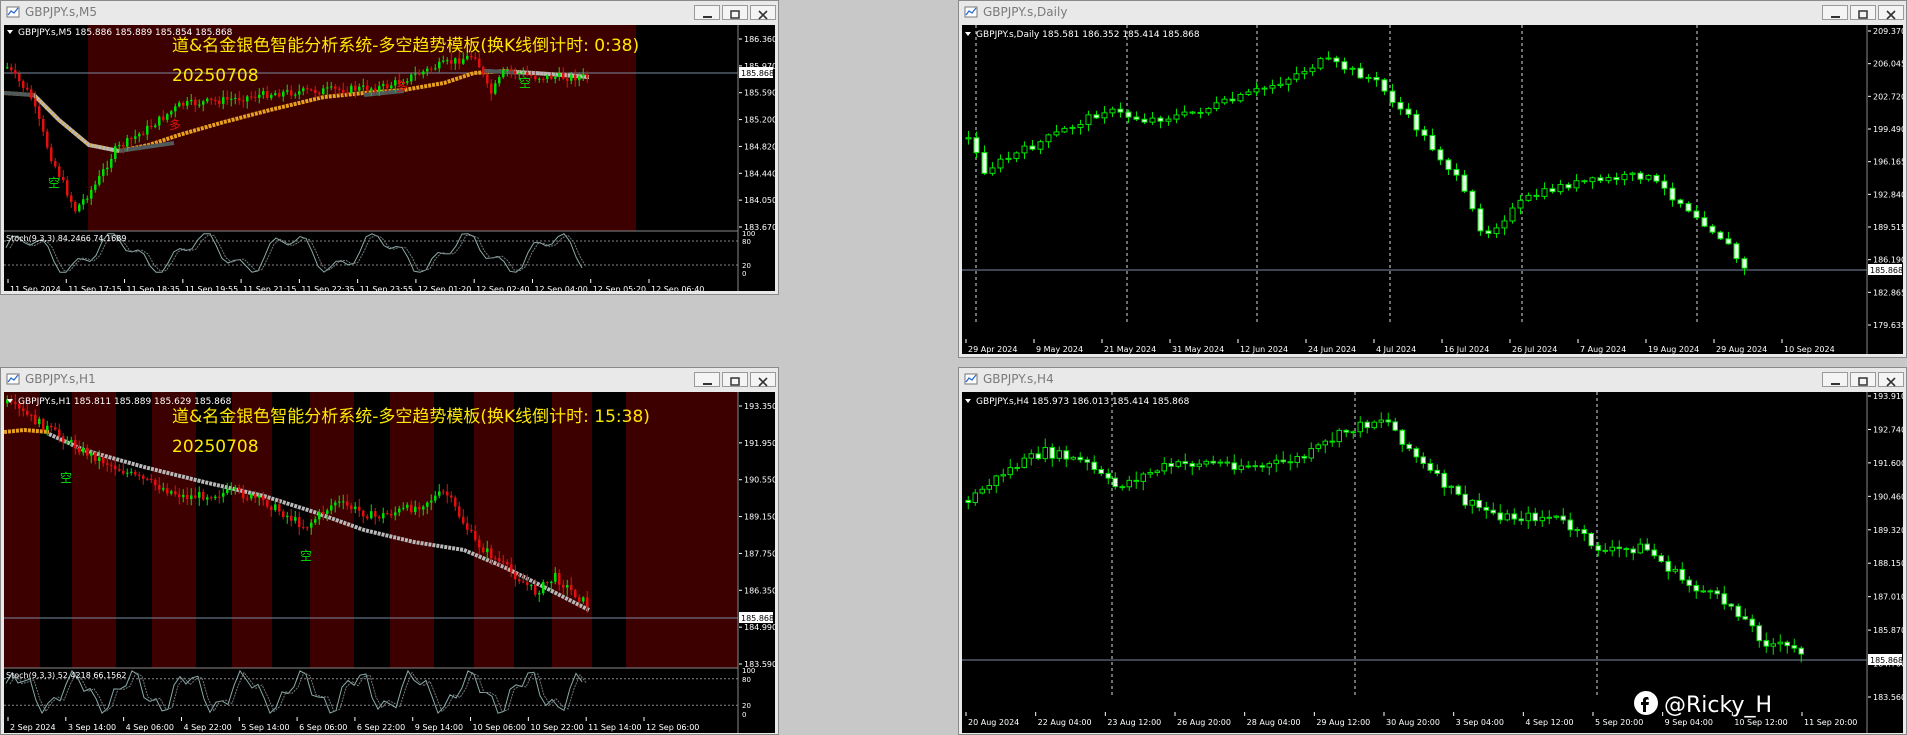 This screenshot has width=1907, height=735. What do you see at coordinates (1888, 463) in the screenshot?
I see `price-tick-label: 191.600` at bounding box center [1888, 463].